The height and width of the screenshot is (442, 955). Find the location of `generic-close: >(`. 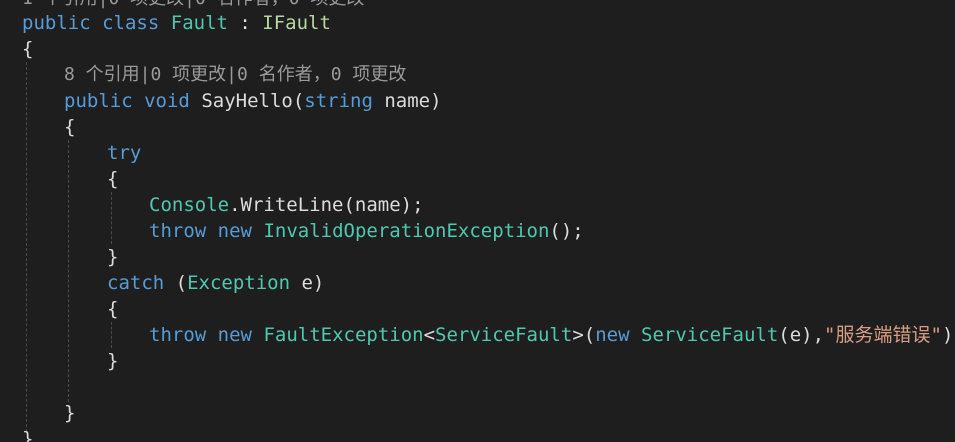

generic-close: >( is located at coordinates (584, 335).